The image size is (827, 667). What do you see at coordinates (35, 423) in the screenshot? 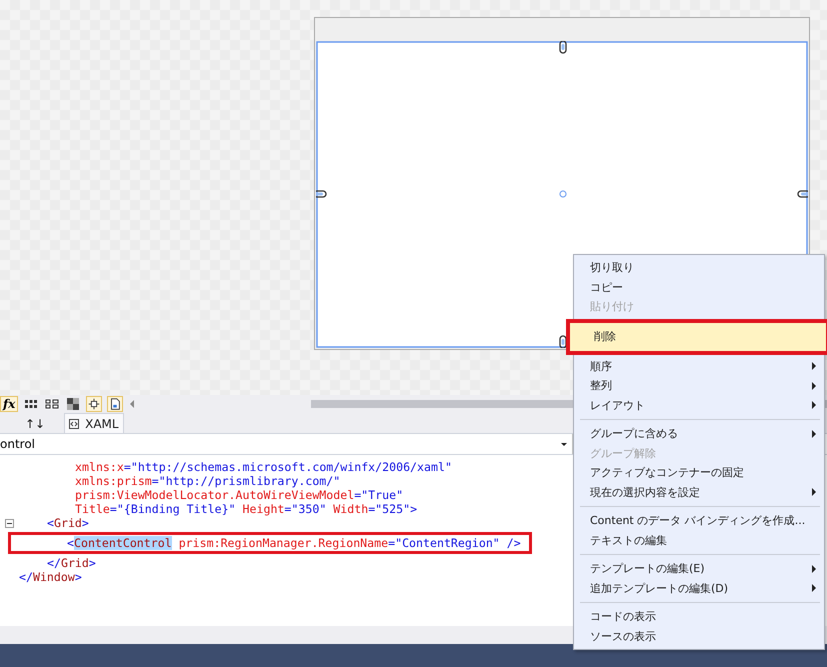
I see `swap-tab: ↑↓` at bounding box center [35, 423].